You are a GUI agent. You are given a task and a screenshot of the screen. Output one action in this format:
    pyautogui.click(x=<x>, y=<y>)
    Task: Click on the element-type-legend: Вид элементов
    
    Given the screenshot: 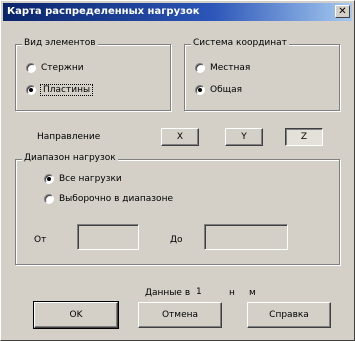 What is the action you would take?
    pyautogui.click(x=60, y=43)
    